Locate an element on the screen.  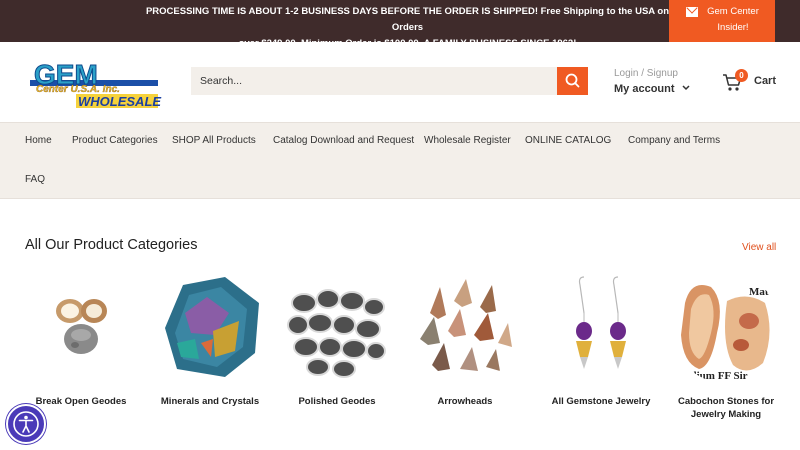
category-label: Polished Geodes is located at coordinates (337, 401).